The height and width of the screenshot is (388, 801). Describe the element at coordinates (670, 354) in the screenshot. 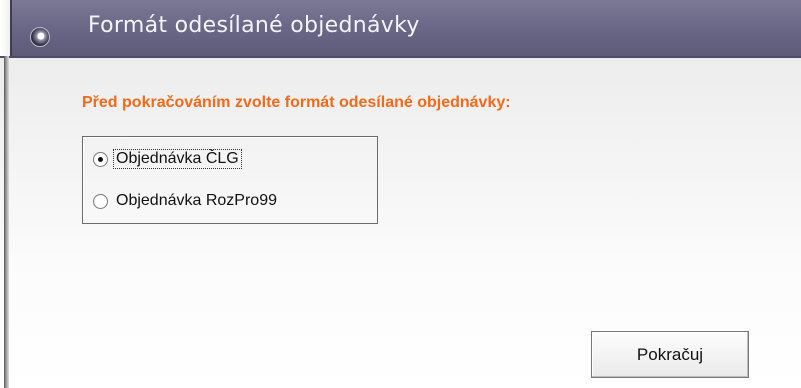

I see `continue-button: Pokračuj` at that location.